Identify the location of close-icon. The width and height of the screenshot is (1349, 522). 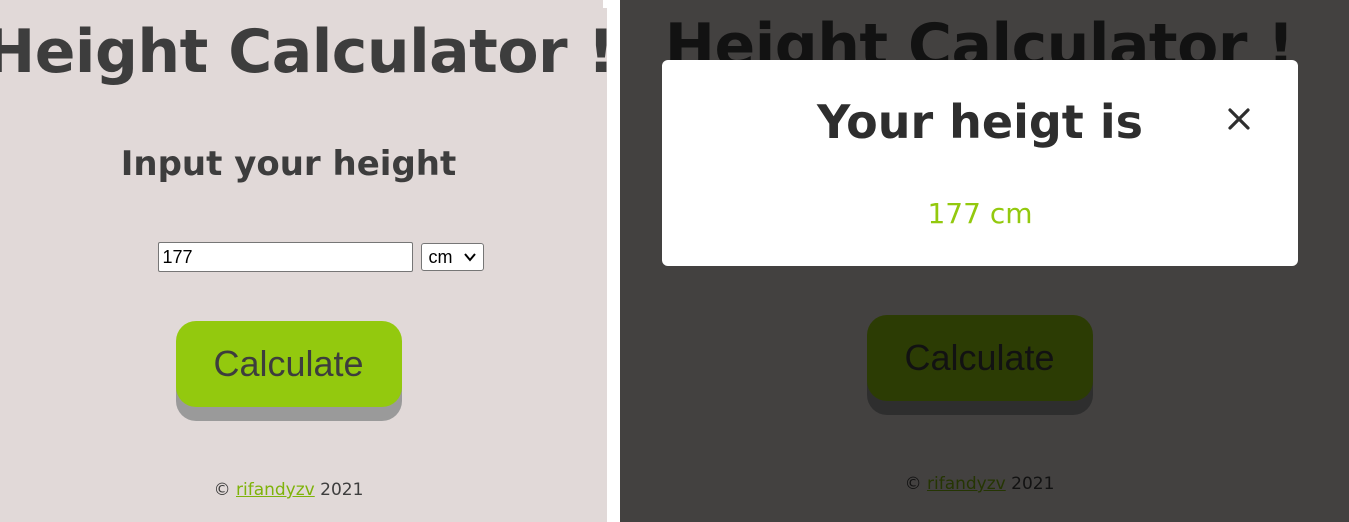
(1239, 119).